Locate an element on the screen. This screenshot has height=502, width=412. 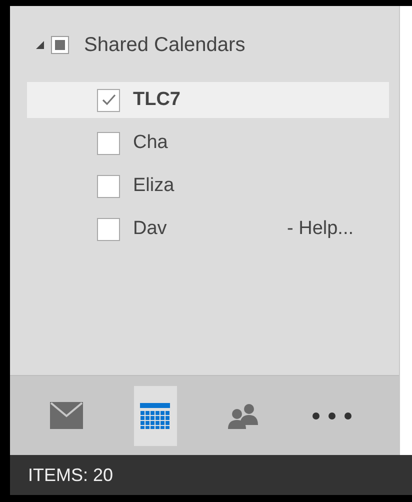
people-icon is located at coordinates (244, 415).